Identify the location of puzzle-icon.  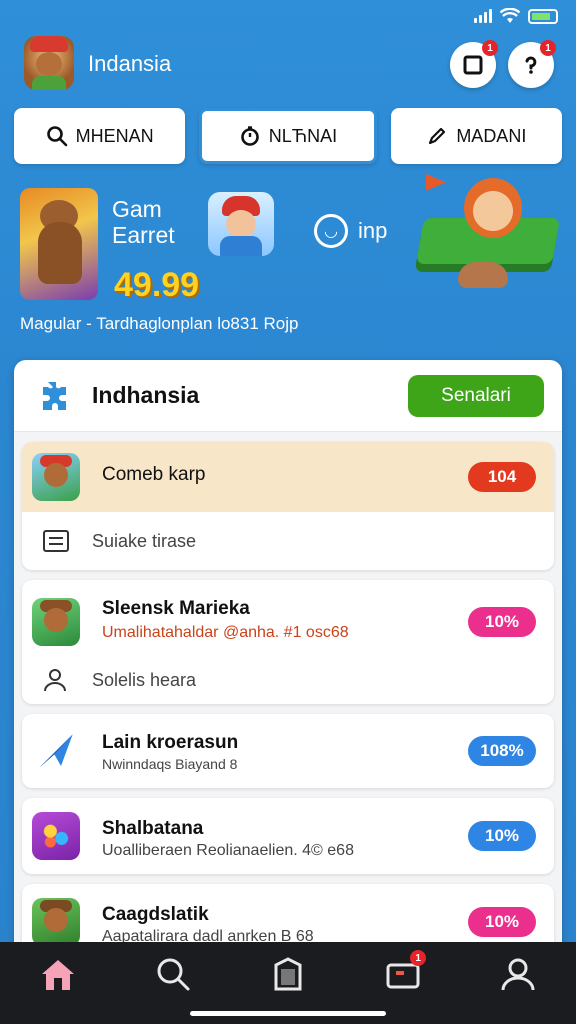
(54, 396).